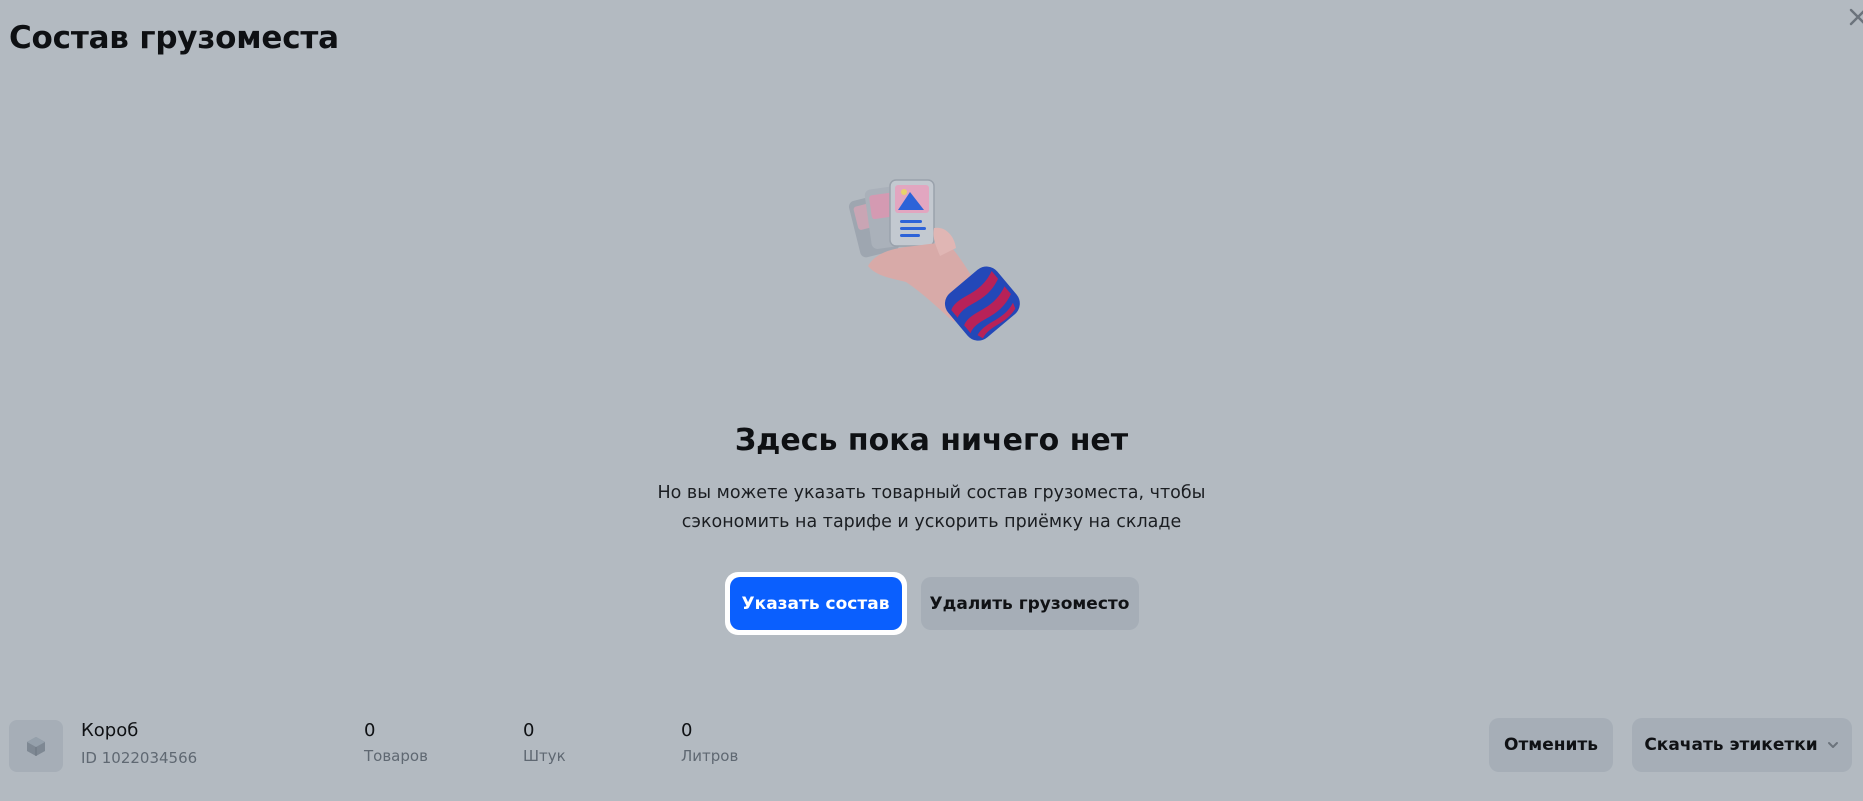 This screenshot has width=1863, height=801. I want to click on page-title: Состав грузоместа, so click(174, 38).